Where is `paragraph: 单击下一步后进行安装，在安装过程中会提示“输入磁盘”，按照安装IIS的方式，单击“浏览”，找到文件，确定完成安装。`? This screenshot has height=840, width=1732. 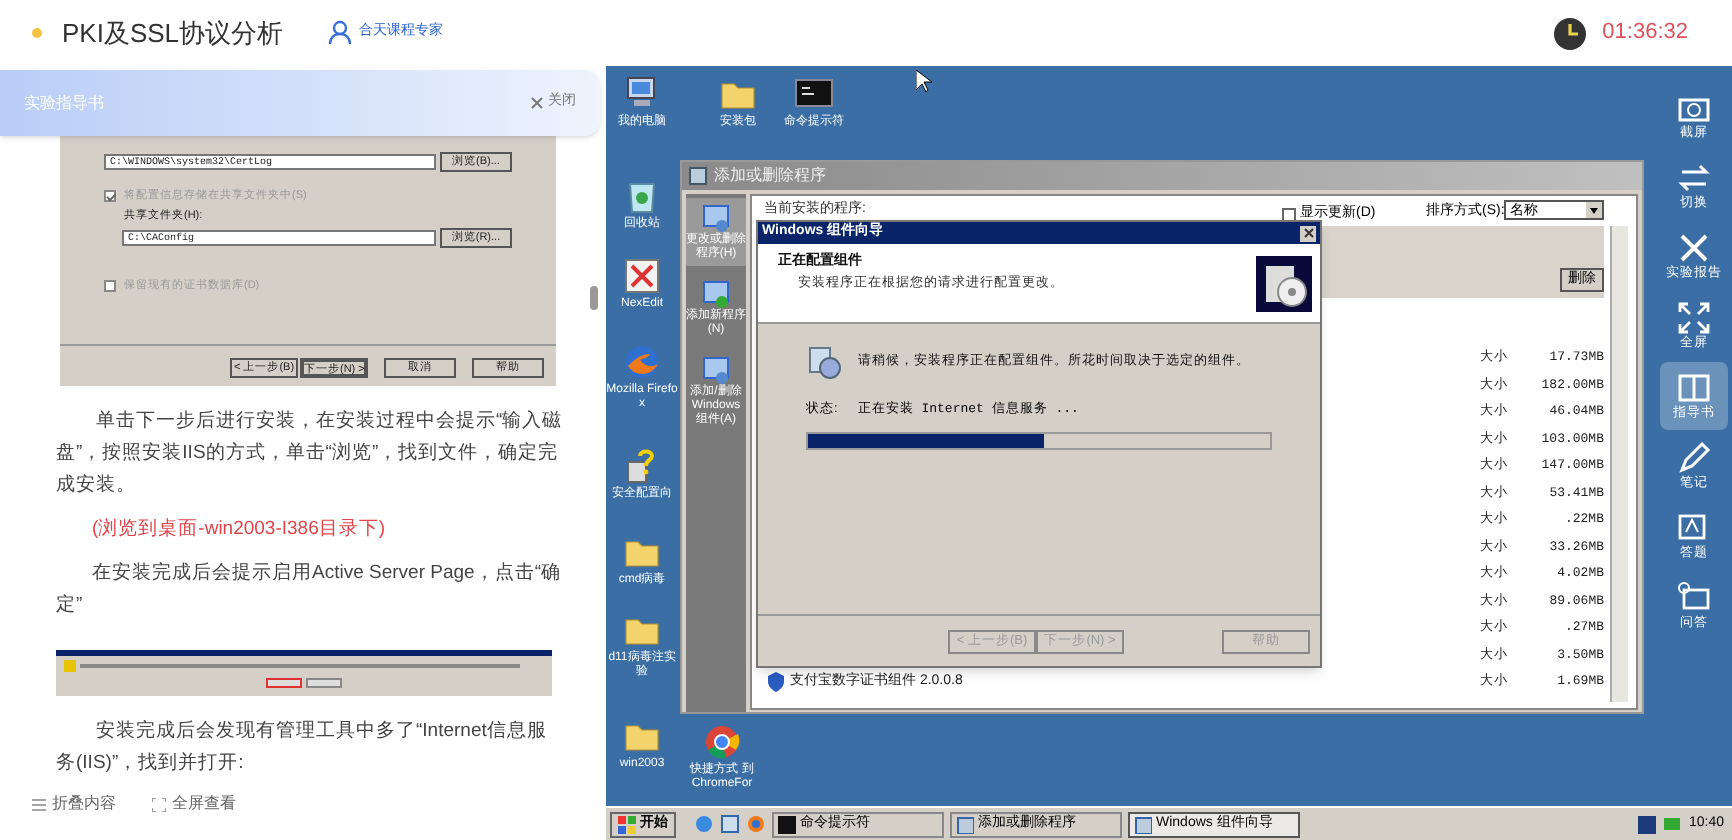 paragraph: 单击下一步后进行安装，在安装过程中会提示“输入磁盘”，按照安装IIS的方式，单击“浏览”，找到文件，确定完成安装。 is located at coordinates (310, 454).